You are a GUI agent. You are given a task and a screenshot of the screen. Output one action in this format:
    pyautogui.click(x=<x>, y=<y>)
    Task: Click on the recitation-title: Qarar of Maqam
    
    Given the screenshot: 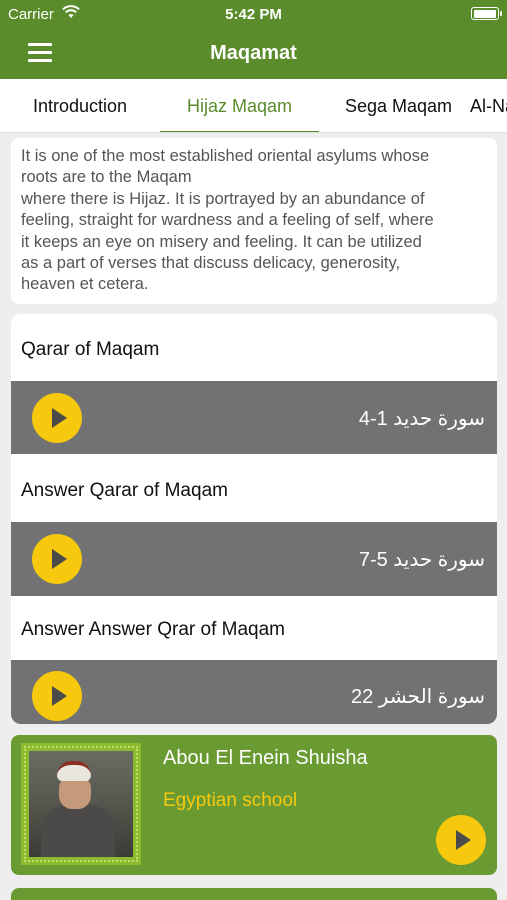 What is the action you would take?
    pyautogui.click(x=90, y=349)
    